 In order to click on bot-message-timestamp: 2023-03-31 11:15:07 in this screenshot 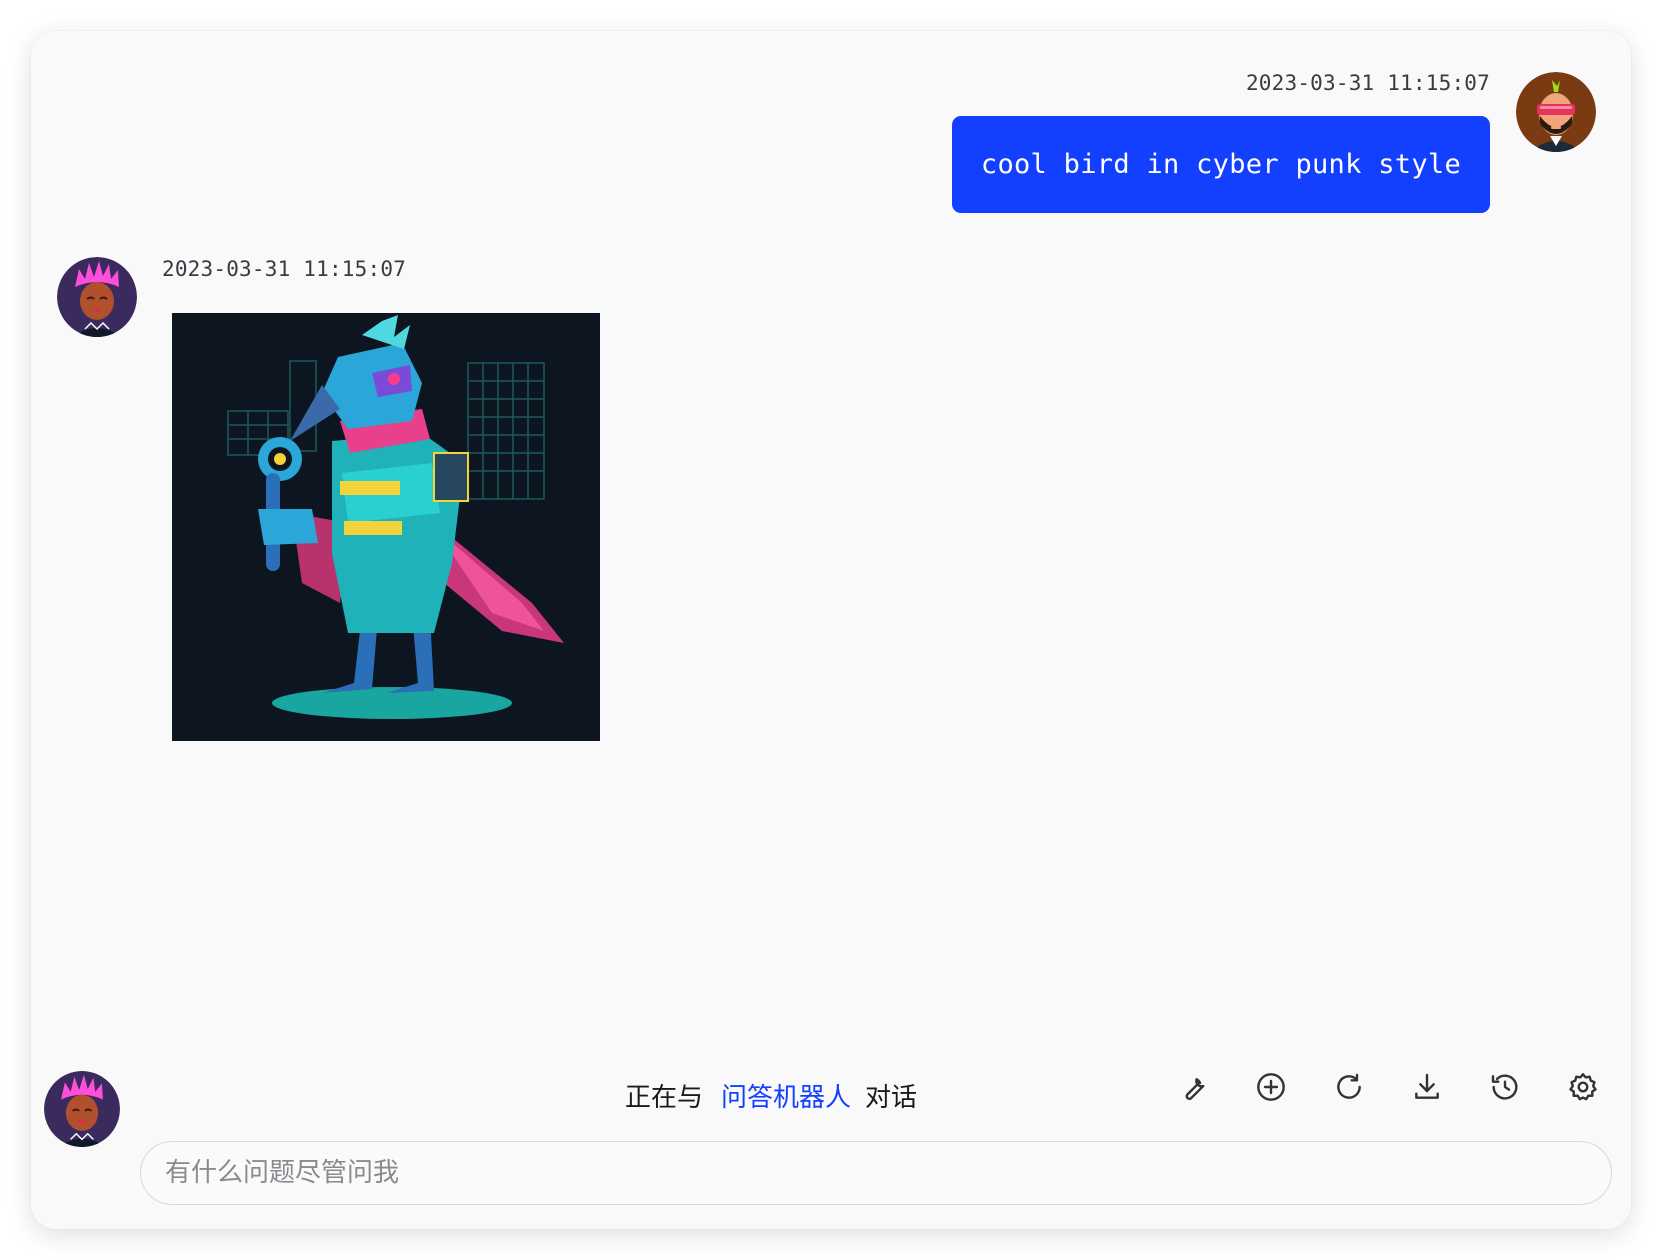, I will do `click(284, 269)`.